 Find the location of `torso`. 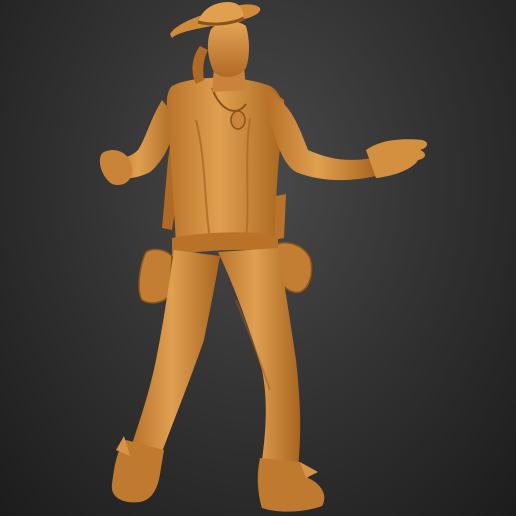

torso is located at coordinates (225, 161).